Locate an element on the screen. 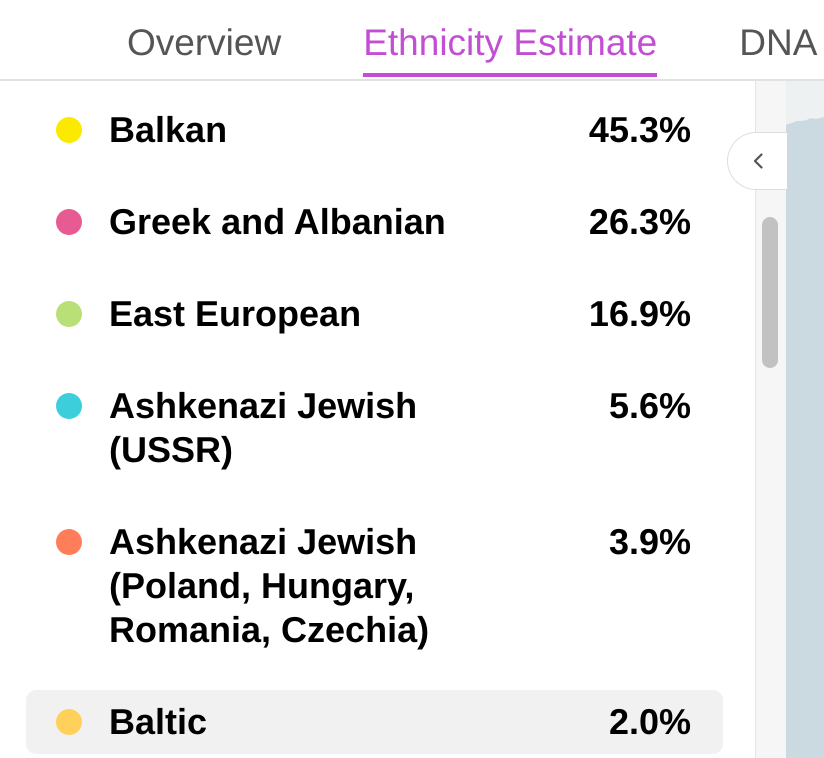 This screenshot has height=758, width=824. region-percentage: 3.9% is located at coordinates (649, 542).